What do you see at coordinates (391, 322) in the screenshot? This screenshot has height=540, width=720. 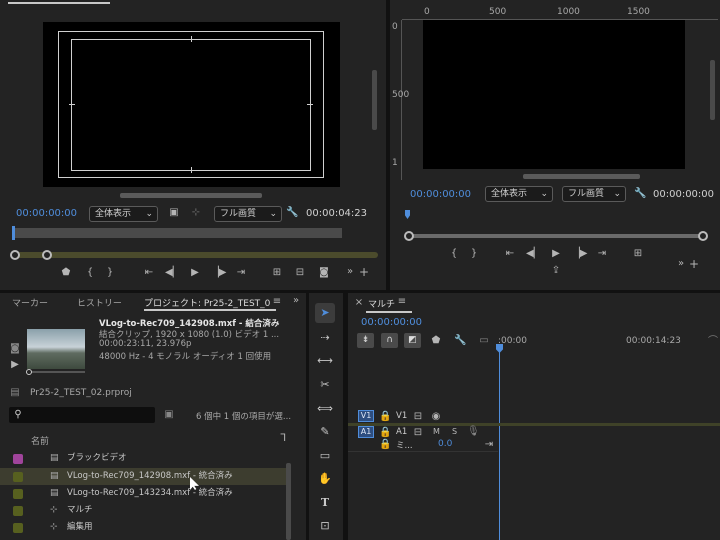 I see `timeline-timecode: 00:00:00:00` at bounding box center [391, 322].